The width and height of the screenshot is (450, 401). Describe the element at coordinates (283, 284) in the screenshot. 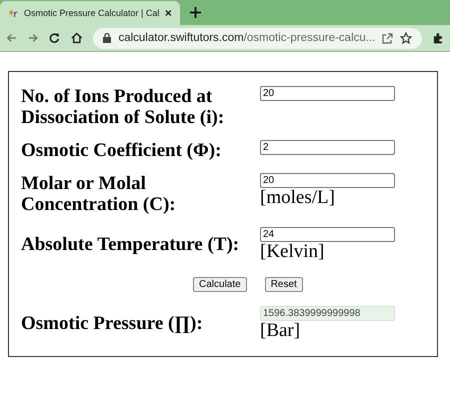

I see `reset-button: Reset` at that location.